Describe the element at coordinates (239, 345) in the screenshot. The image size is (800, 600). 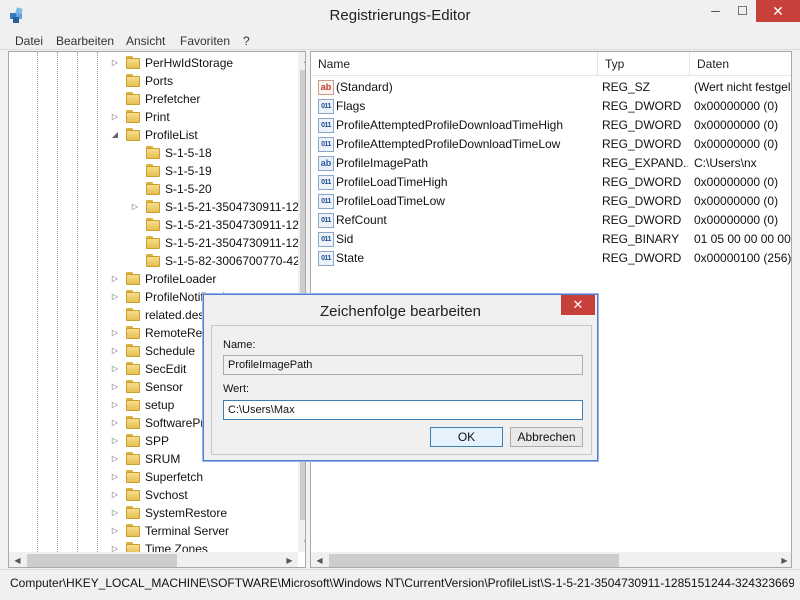
I see `name-label: Name:` at that location.